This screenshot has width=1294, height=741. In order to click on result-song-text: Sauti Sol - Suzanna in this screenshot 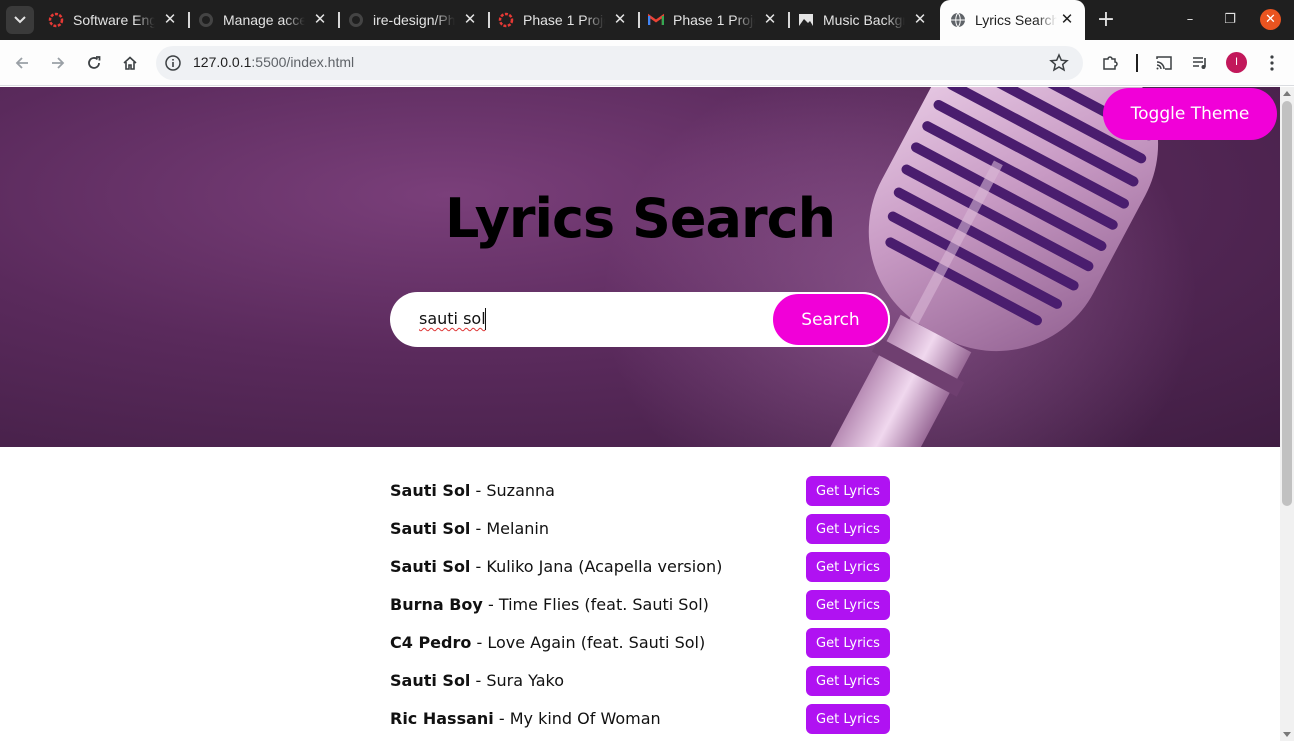, I will do `click(472, 490)`.